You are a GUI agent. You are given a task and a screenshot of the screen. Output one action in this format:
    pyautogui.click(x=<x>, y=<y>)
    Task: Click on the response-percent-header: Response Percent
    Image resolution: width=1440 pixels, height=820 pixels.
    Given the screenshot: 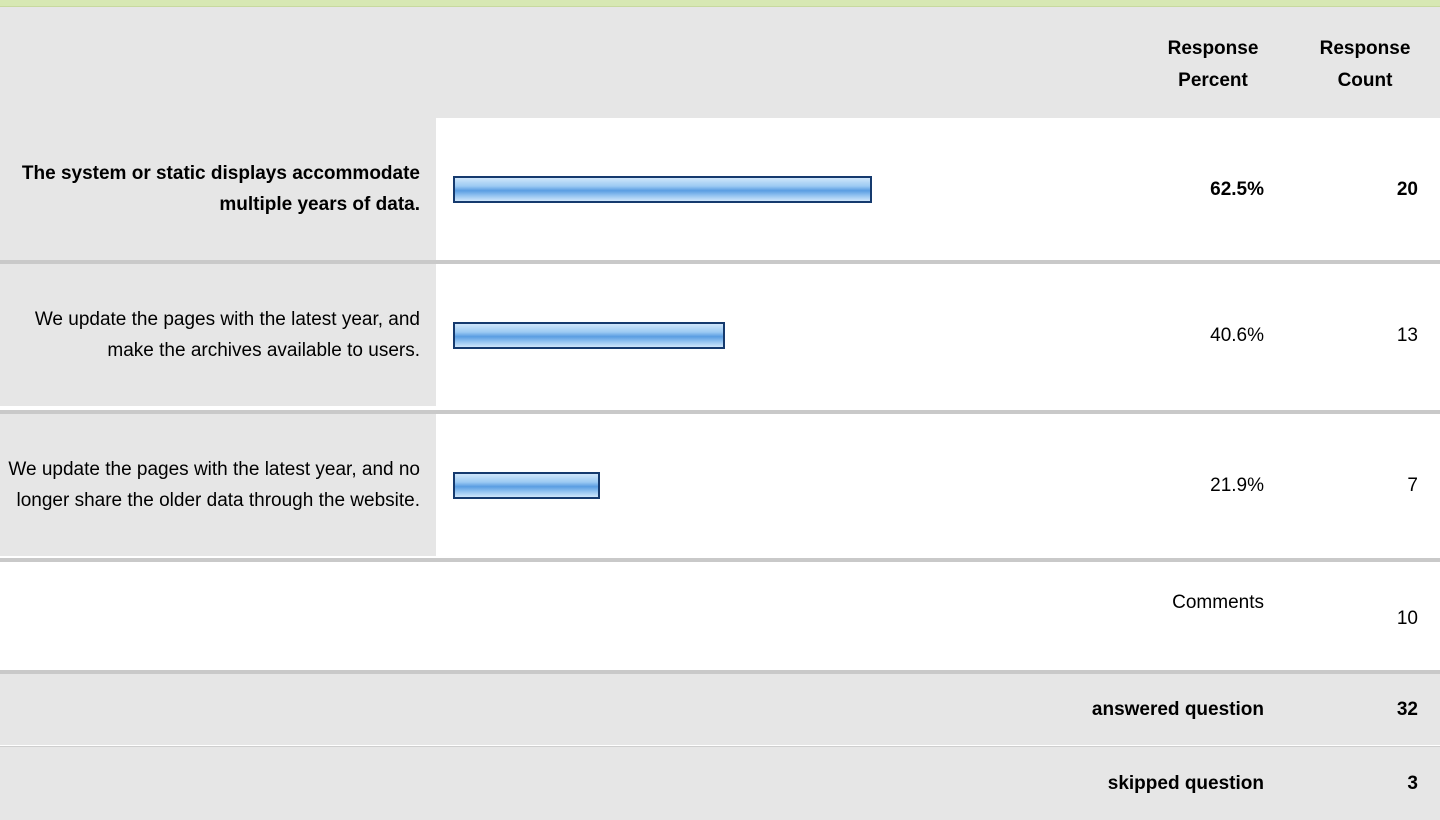 What is the action you would take?
    pyautogui.click(x=1213, y=64)
    